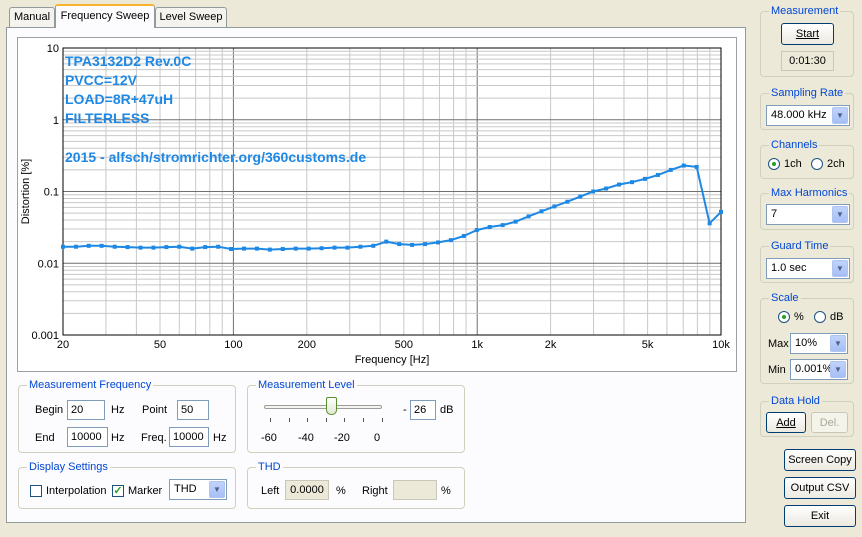 The image size is (862, 537). What do you see at coordinates (808, 214) in the screenshot?
I see `max-harmonics-select: 7 ▼` at bounding box center [808, 214].